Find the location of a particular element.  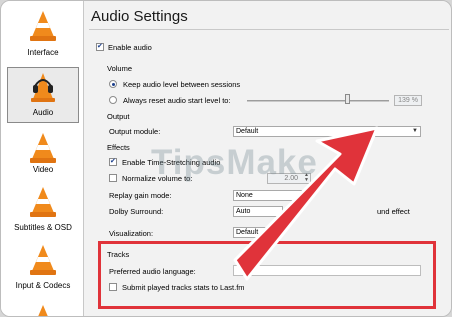

keep-level-label: Keep audio level between sessions is located at coordinates (182, 84).